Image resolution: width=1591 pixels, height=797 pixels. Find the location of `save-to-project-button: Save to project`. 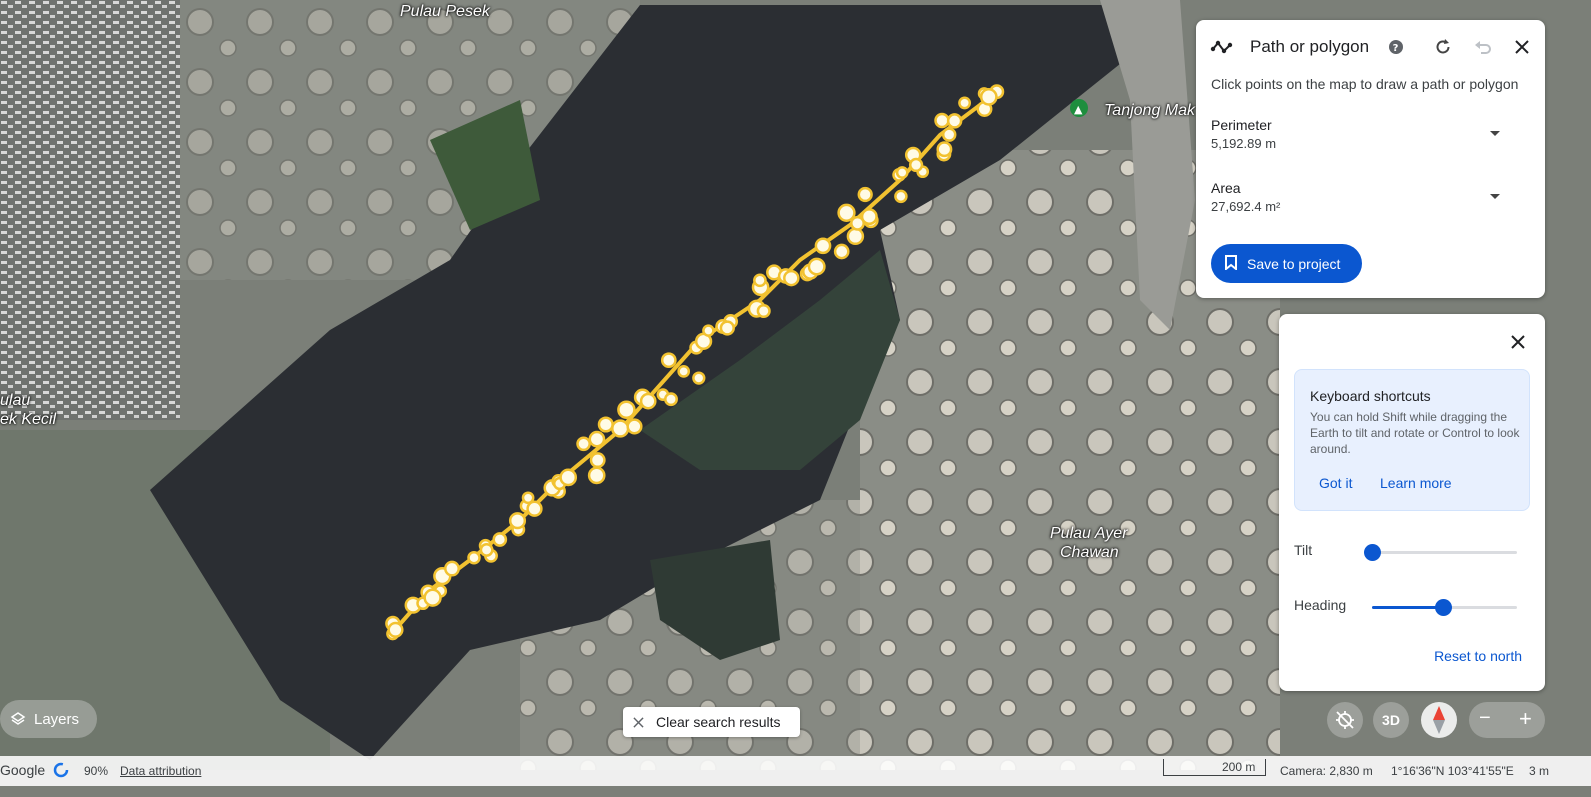

save-to-project-button: Save to project is located at coordinates (1286, 263).